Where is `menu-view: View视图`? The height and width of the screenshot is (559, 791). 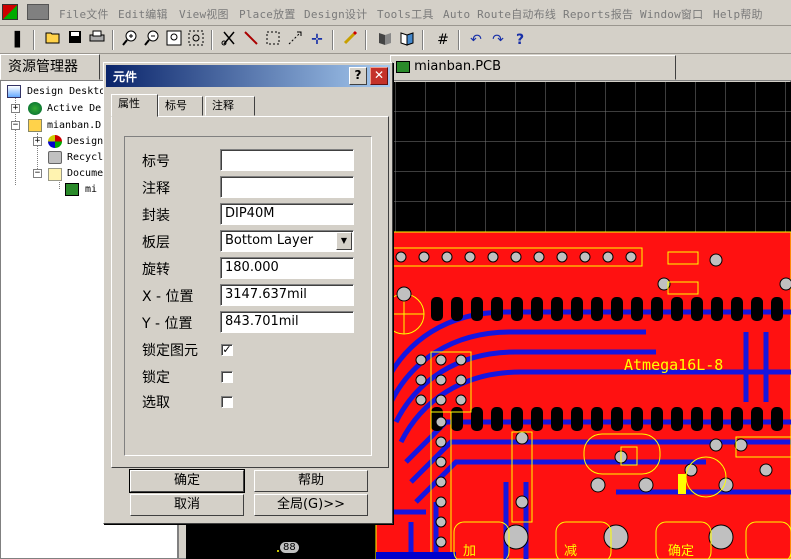
menu-view: View视图 is located at coordinates (204, 14).